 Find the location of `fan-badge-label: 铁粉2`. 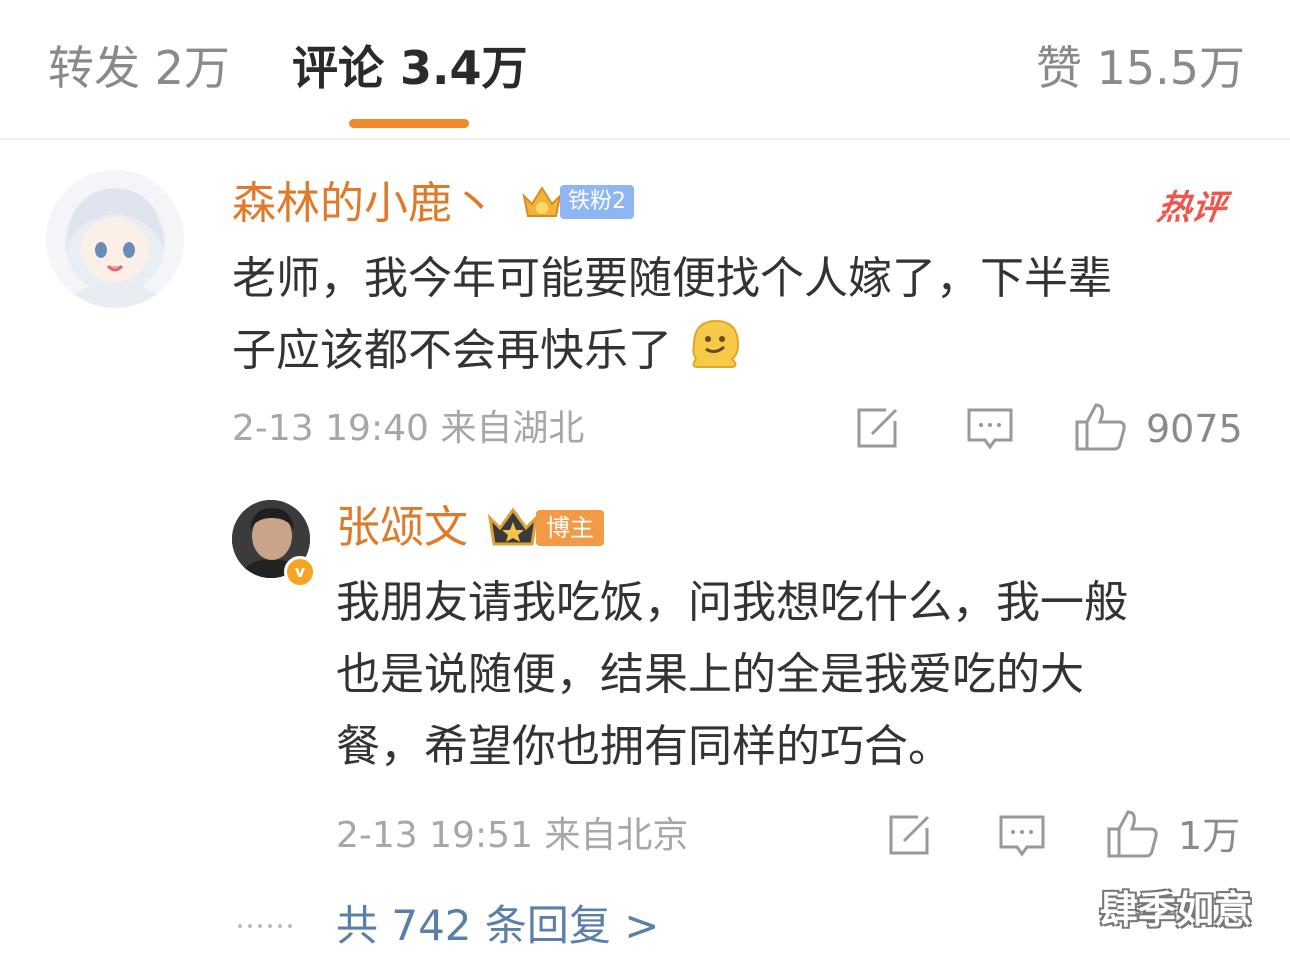

fan-badge-label: 铁粉2 is located at coordinates (597, 202).